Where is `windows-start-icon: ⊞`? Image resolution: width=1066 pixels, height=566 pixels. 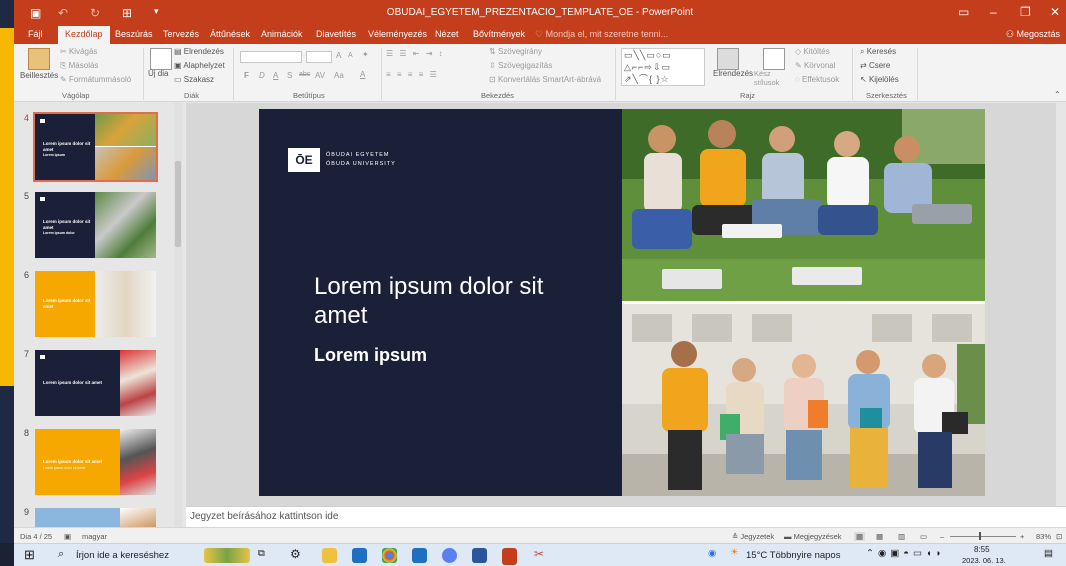 windows-start-icon: ⊞ is located at coordinates (29, 555).